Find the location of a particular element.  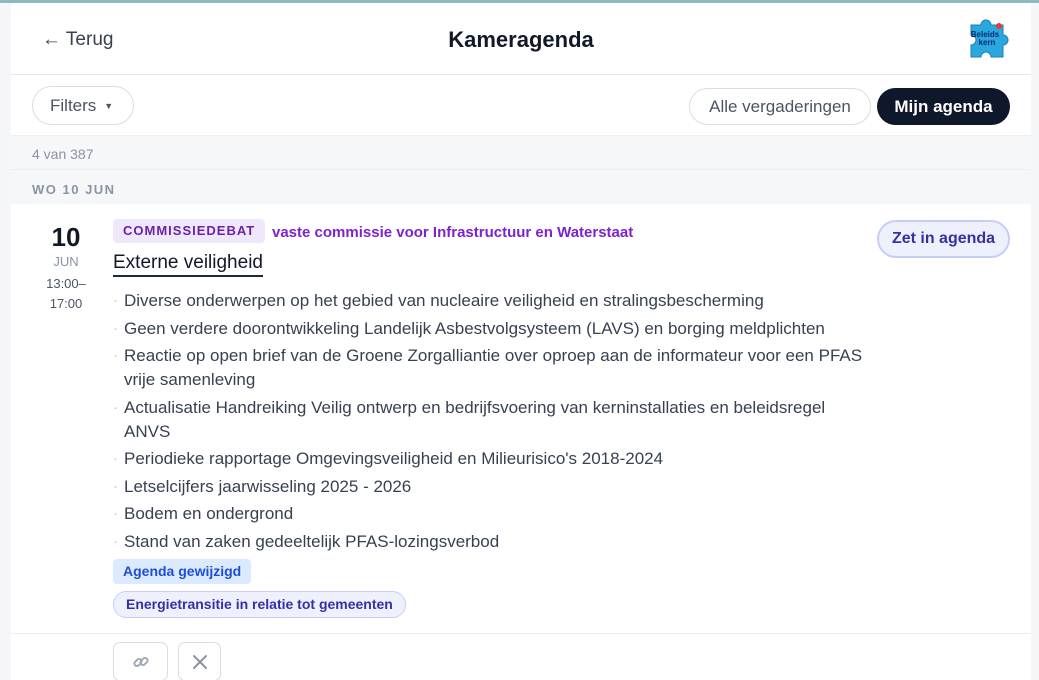

event-time-start: 13:00– is located at coordinates (66, 283).